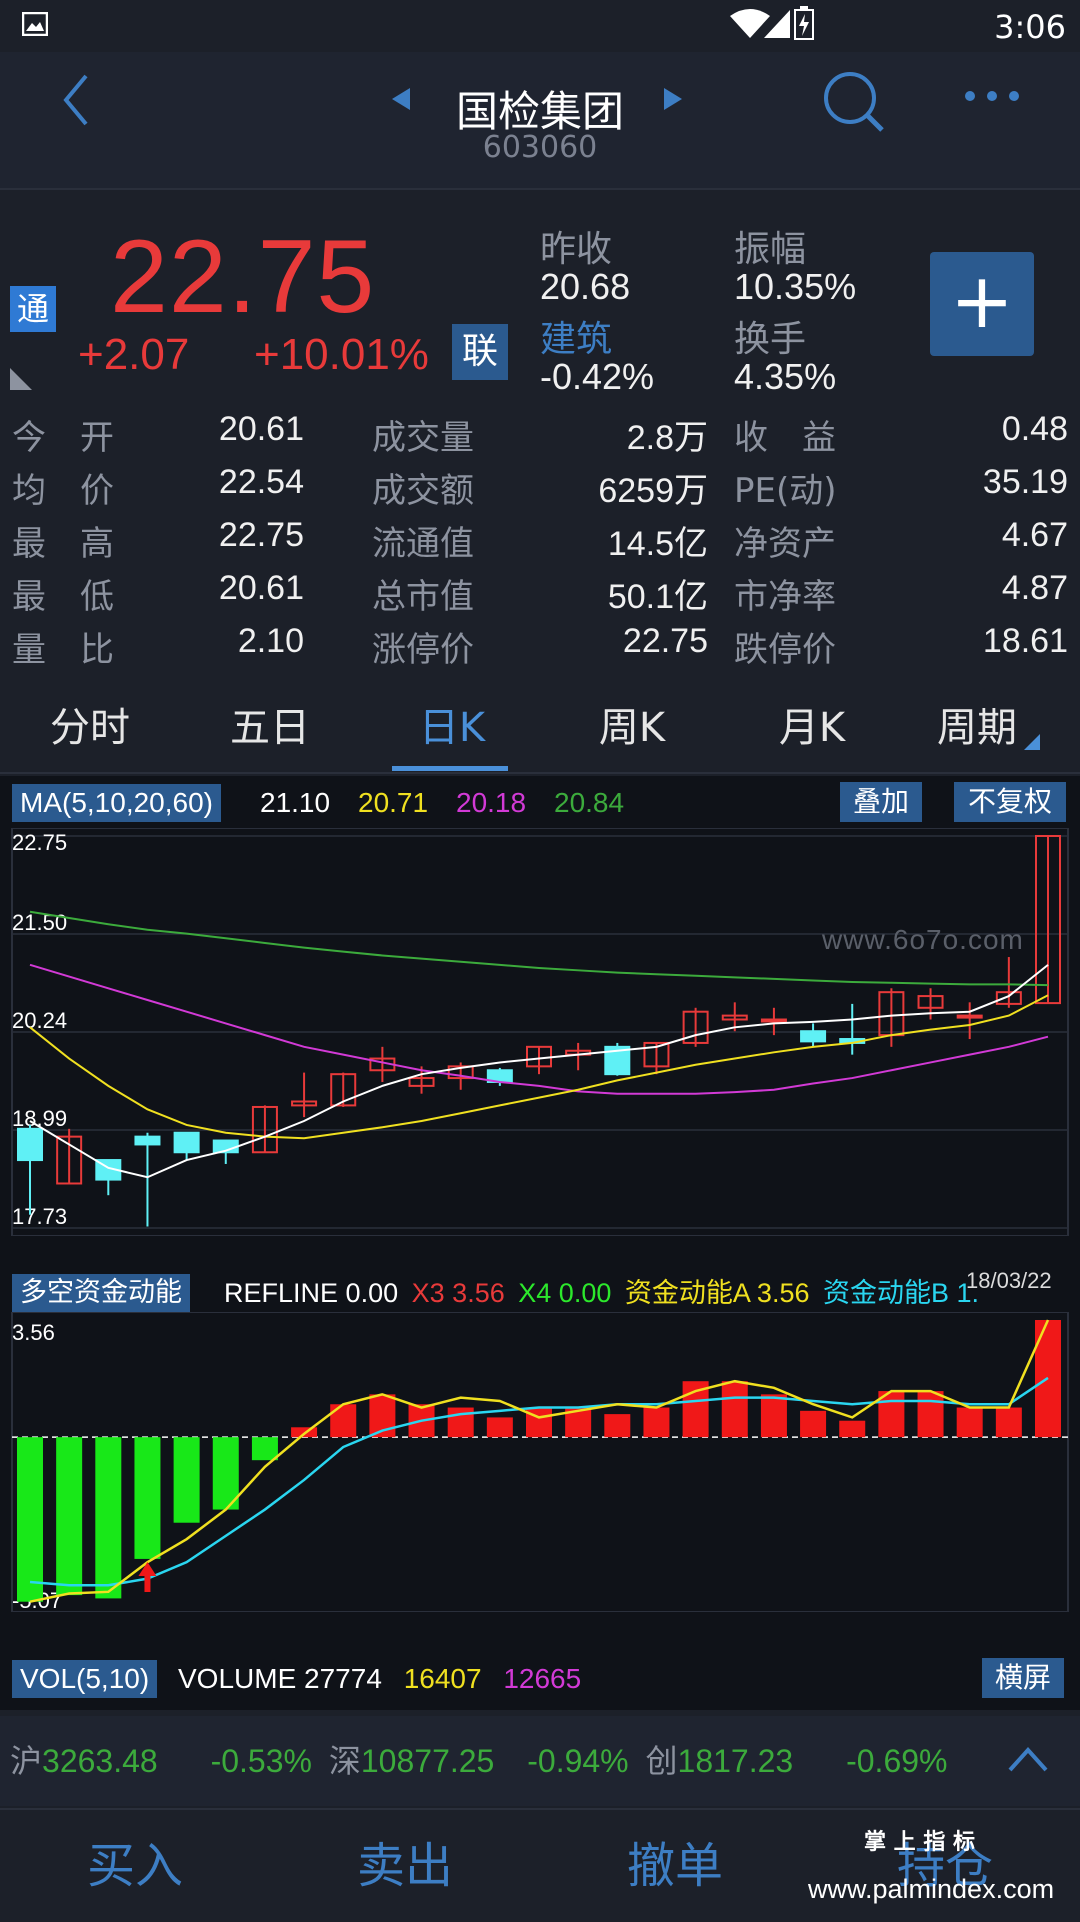 This screenshot has height=1922, width=1080. Describe the element at coordinates (134, 354) in the screenshot. I see `price-change: +2.07` at that location.